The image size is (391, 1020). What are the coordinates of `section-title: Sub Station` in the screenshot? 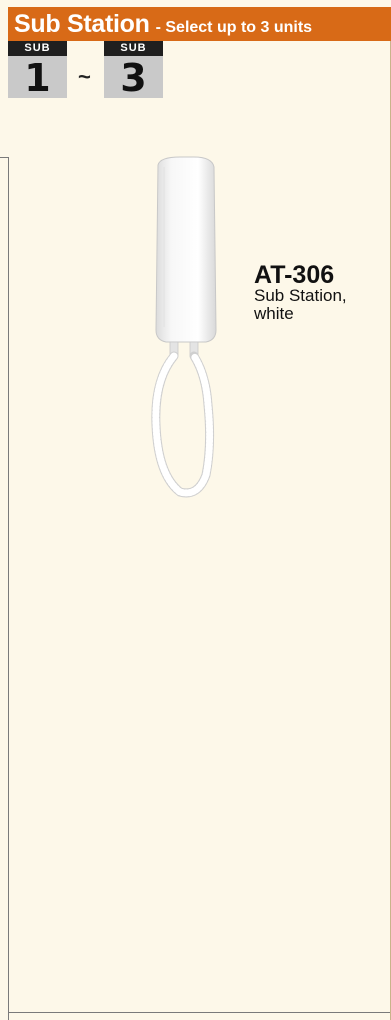 It's located at (82, 24).